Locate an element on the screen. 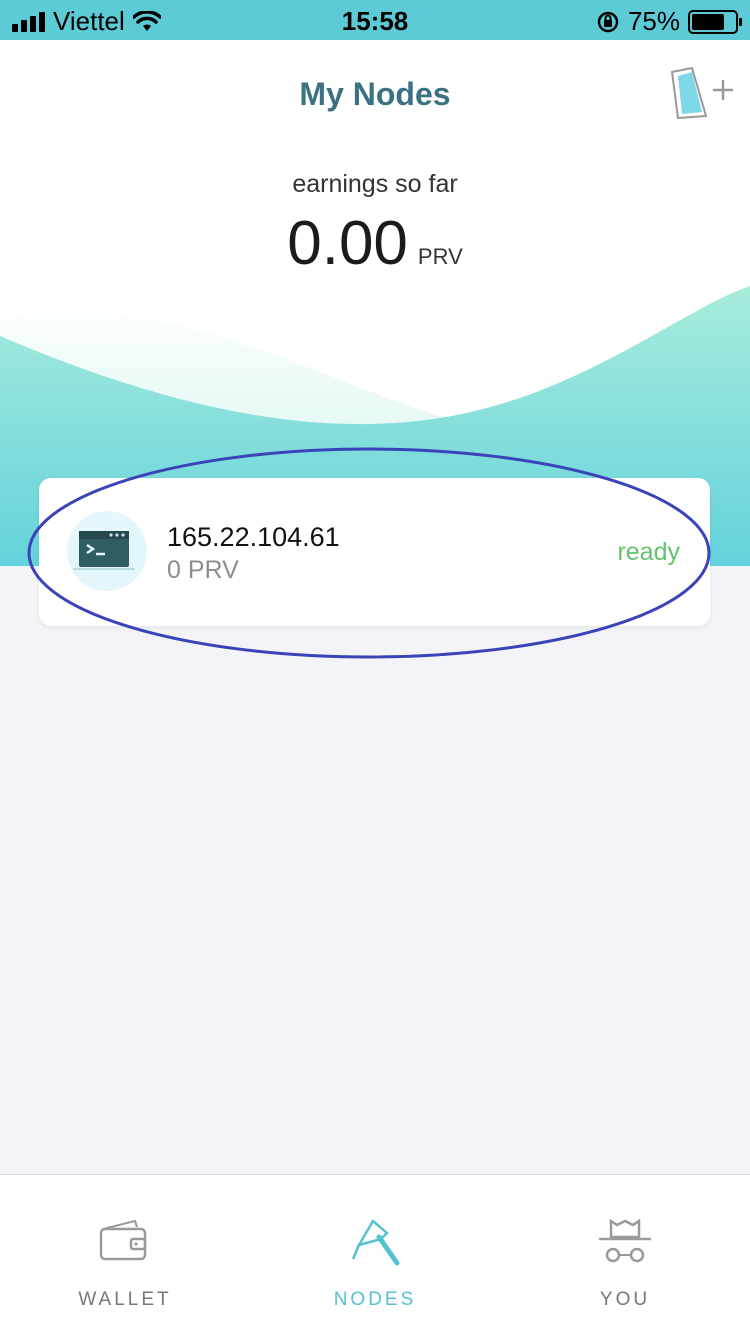 The image size is (750, 1334). tab-bar: WALLET NODES YOU is located at coordinates (375, 1254).